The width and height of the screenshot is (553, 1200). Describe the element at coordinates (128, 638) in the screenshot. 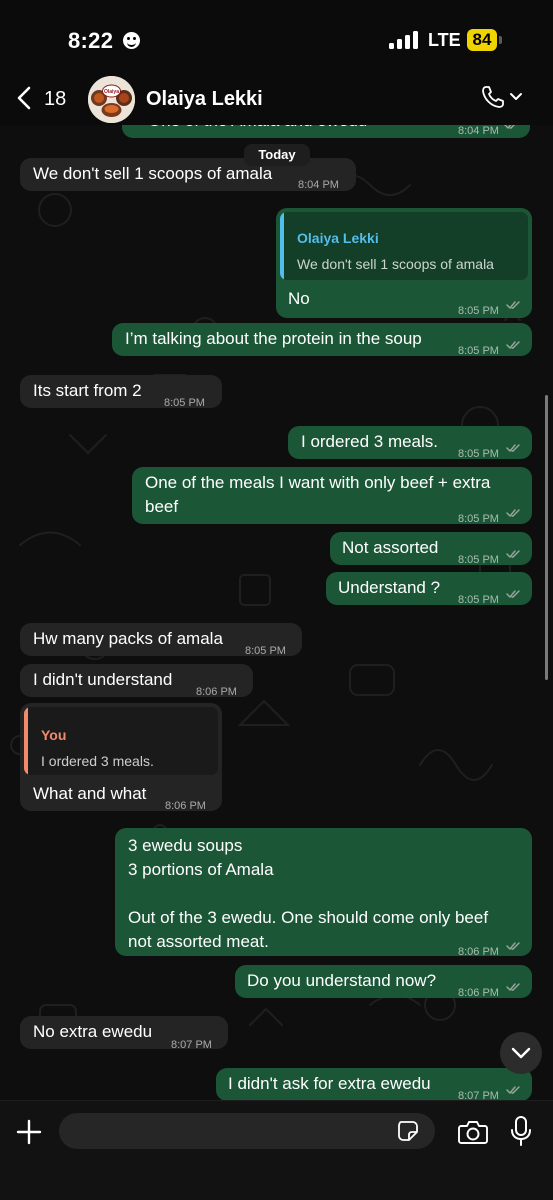

I see `message-text: Hw many packs of amala` at that location.